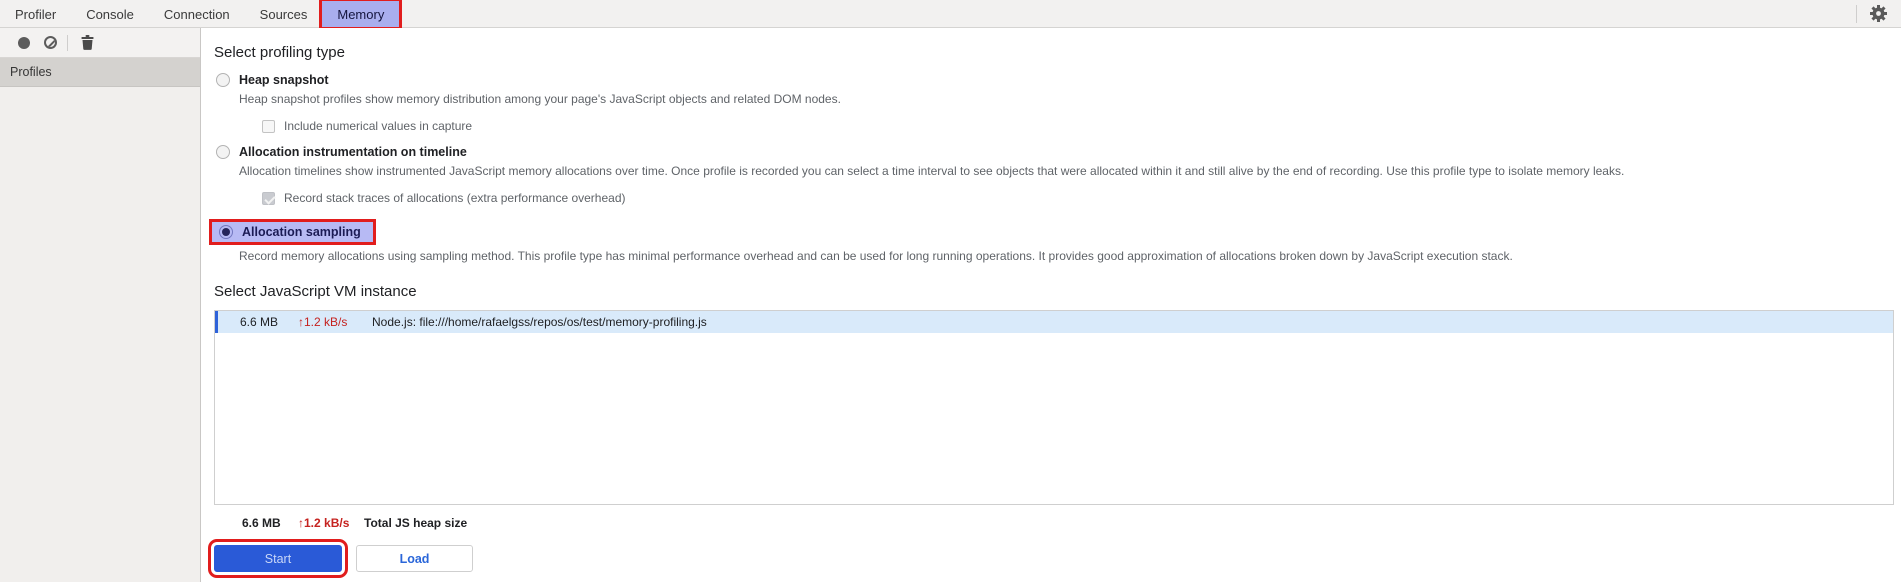 The width and height of the screenshot is (1901, 582). I want to click on tab-profiler: Profiler, so click(35, 14).